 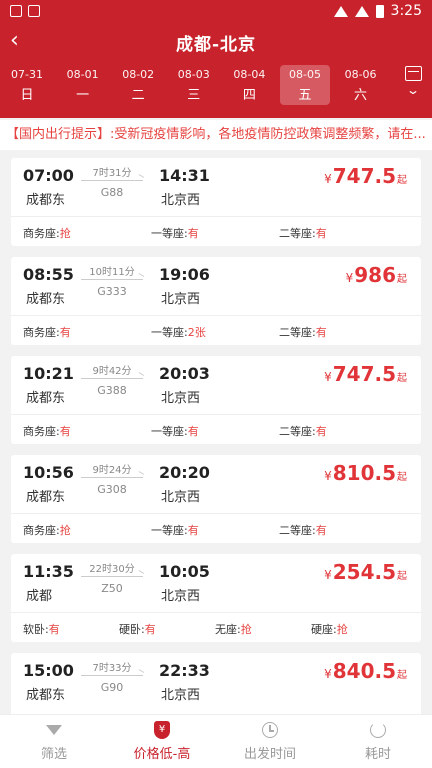 I want to click on notification-icon, so click(x=16, y=11).